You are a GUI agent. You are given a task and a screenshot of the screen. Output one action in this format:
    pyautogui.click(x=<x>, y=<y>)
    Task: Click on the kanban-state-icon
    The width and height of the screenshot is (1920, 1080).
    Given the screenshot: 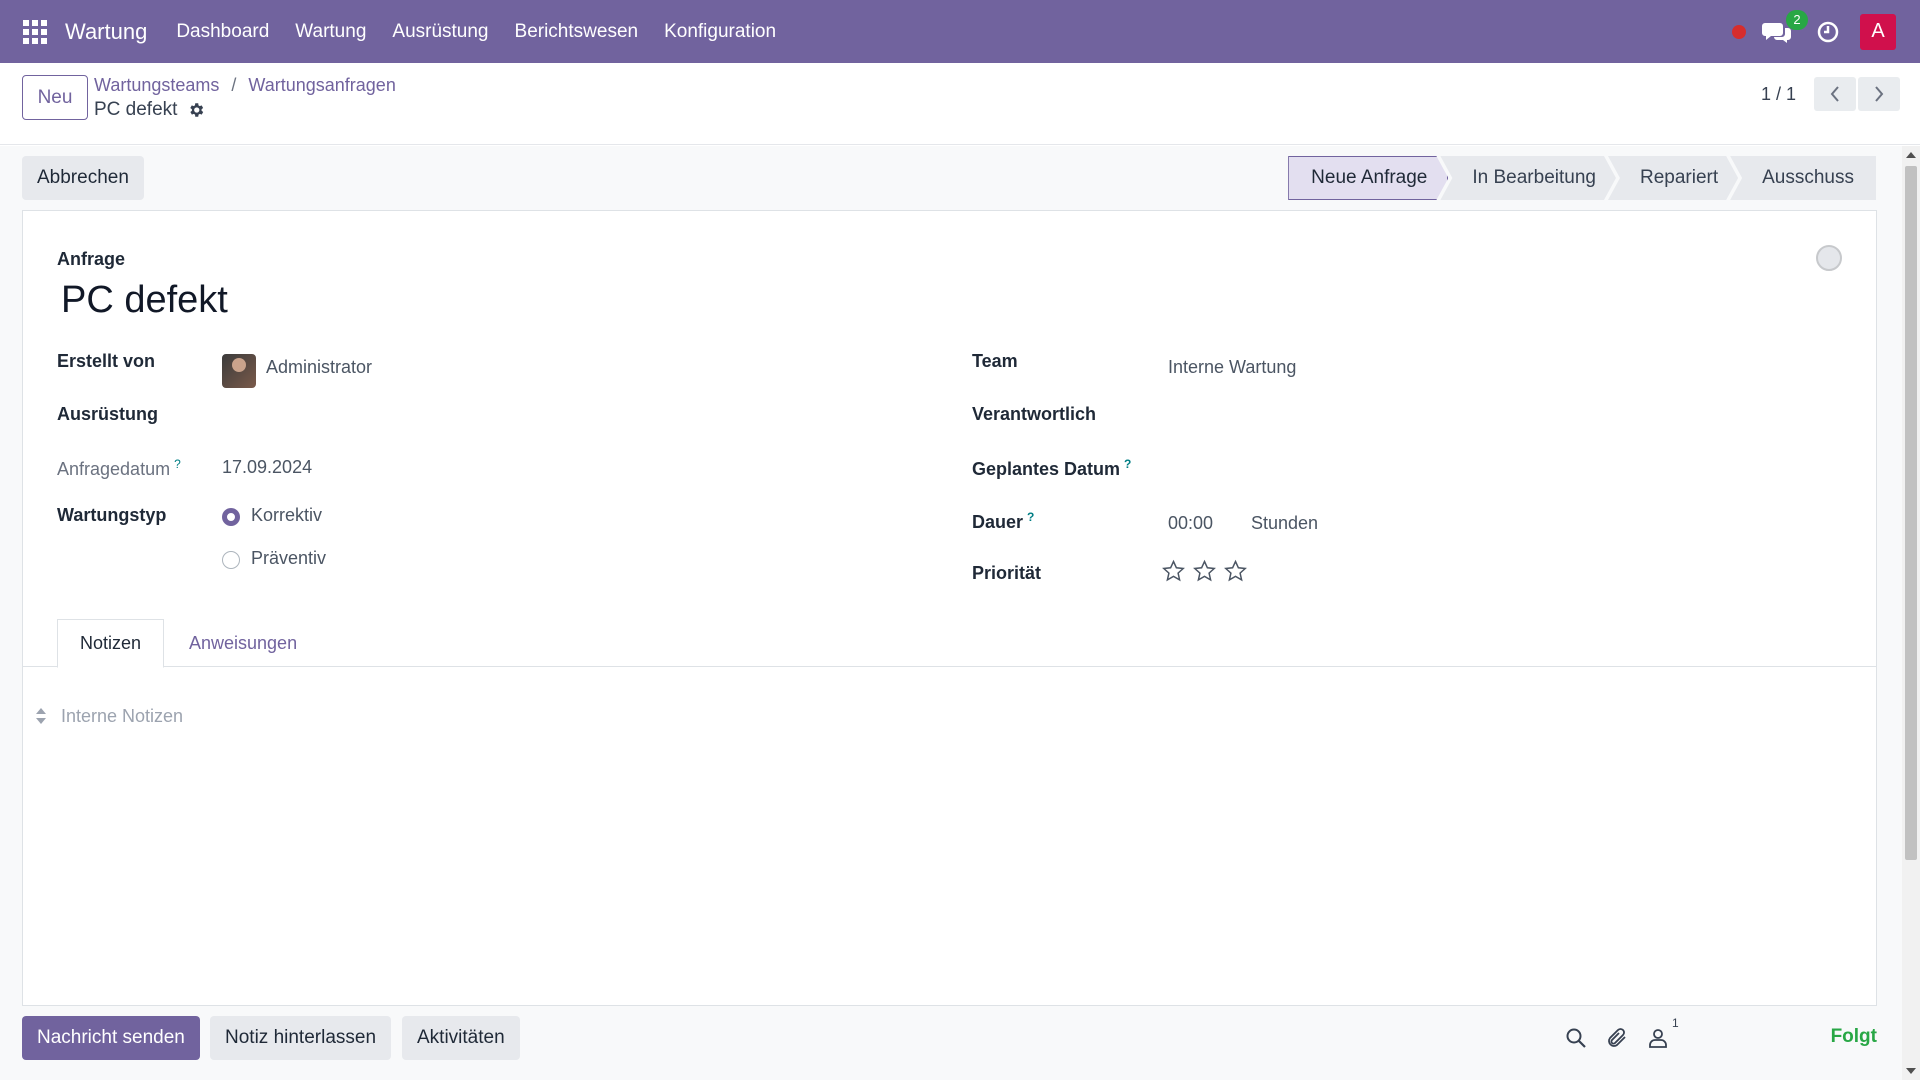 What is the action you would take?
    pyautogui.click(x=1829, y=258)
    